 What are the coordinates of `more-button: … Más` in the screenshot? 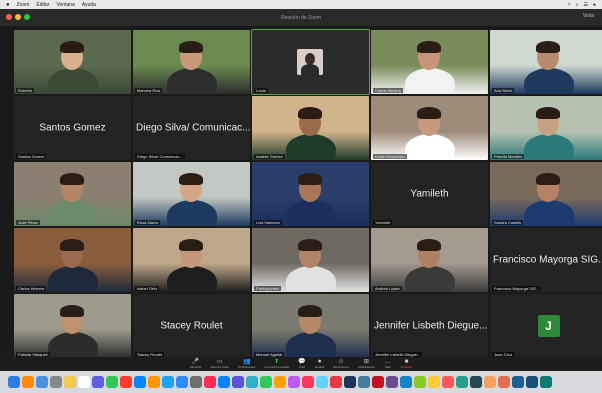 It's located at (388, 364).